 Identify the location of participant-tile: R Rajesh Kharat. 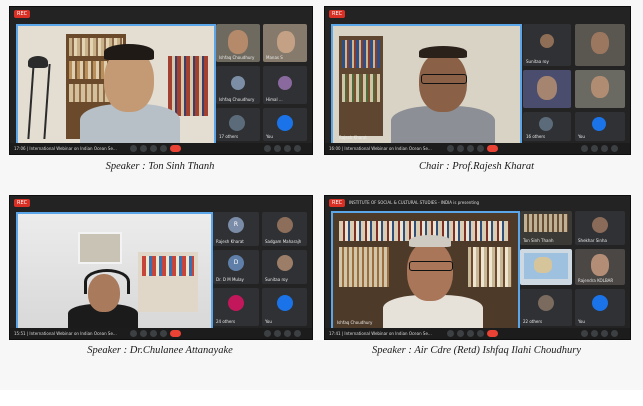
(236, 229).